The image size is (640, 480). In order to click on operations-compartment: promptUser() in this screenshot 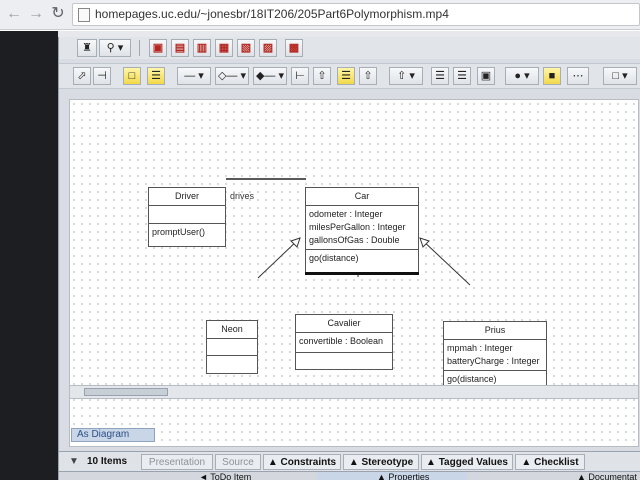, I will do `click(187, 232)`.